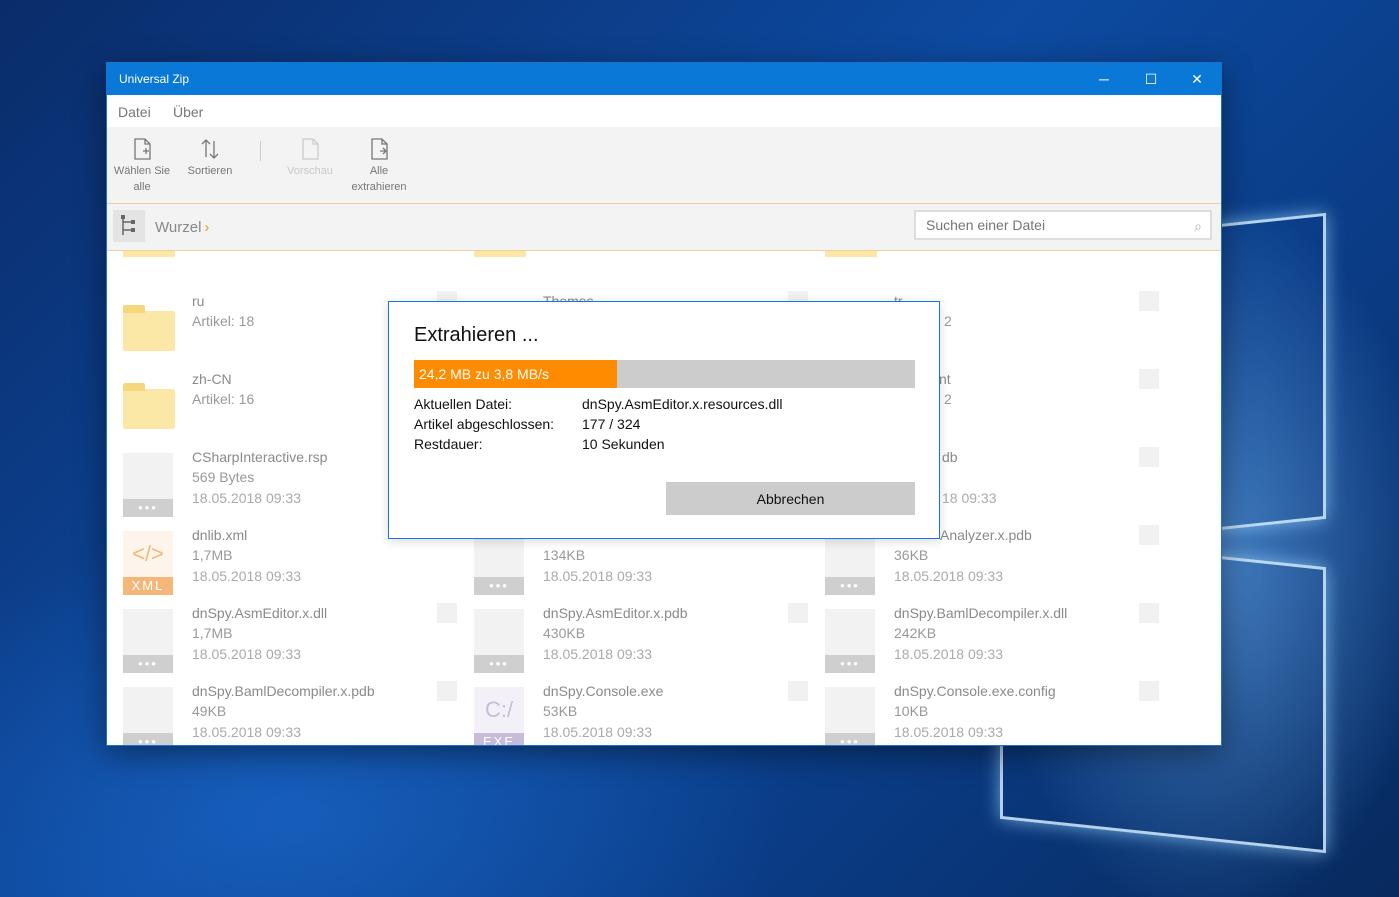 This screenshot has width=1399, height=897. I want to click on close-button: ✕, so click(1197, 79).